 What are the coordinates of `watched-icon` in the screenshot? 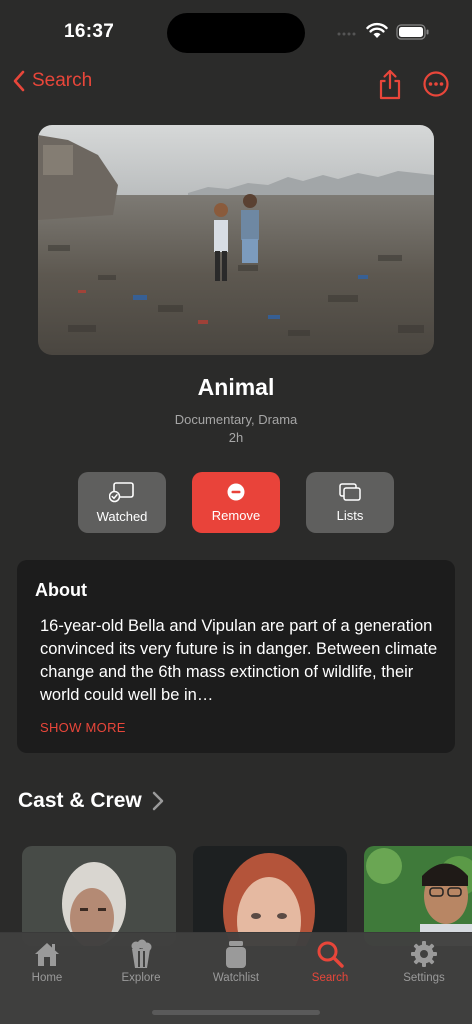 It's located at (121, 492).